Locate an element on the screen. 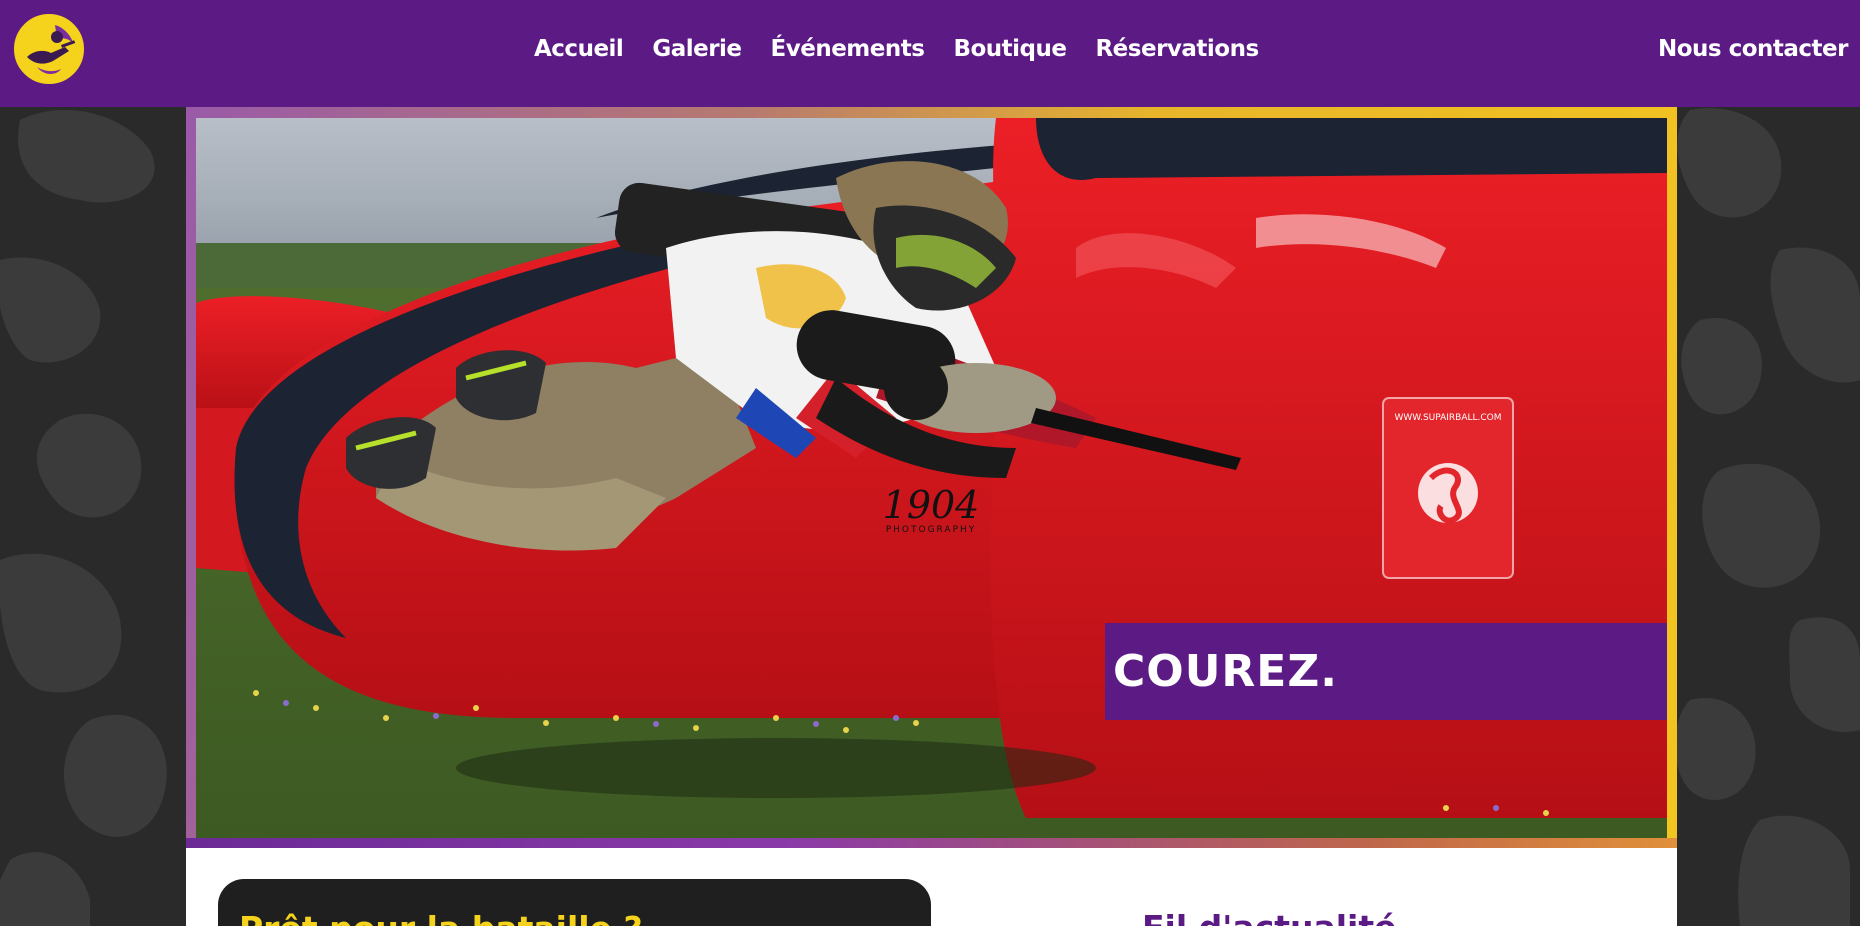  nav-link-evenements: Événements is located at coordinates (848, 49).